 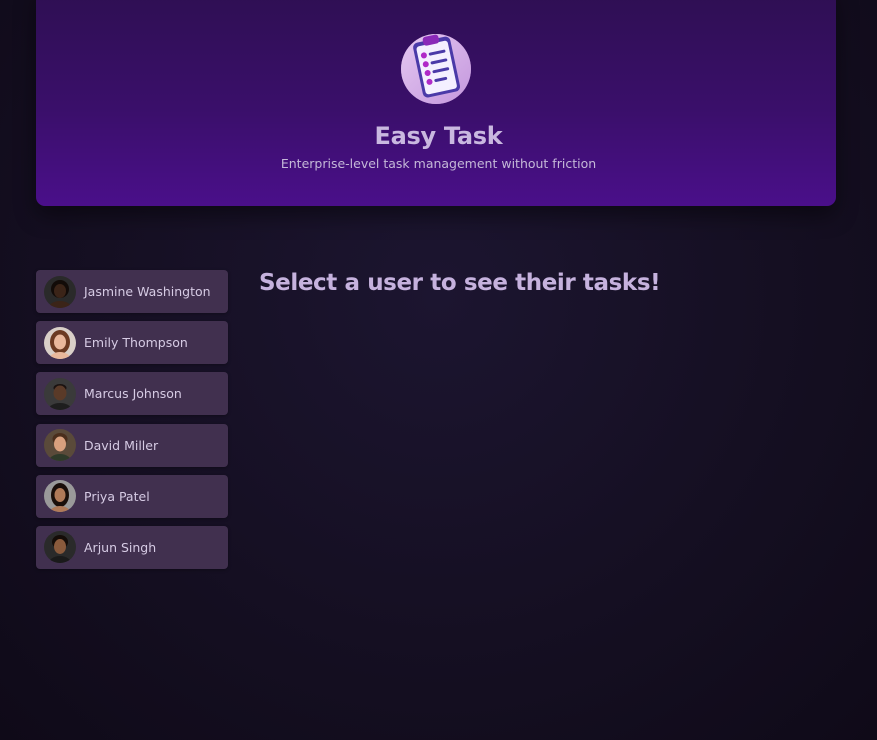 What do you see at coordinates (147, 291) in the screenshot?
I see `user-name: Jasmine Washington` at bounding box center [147, 291].